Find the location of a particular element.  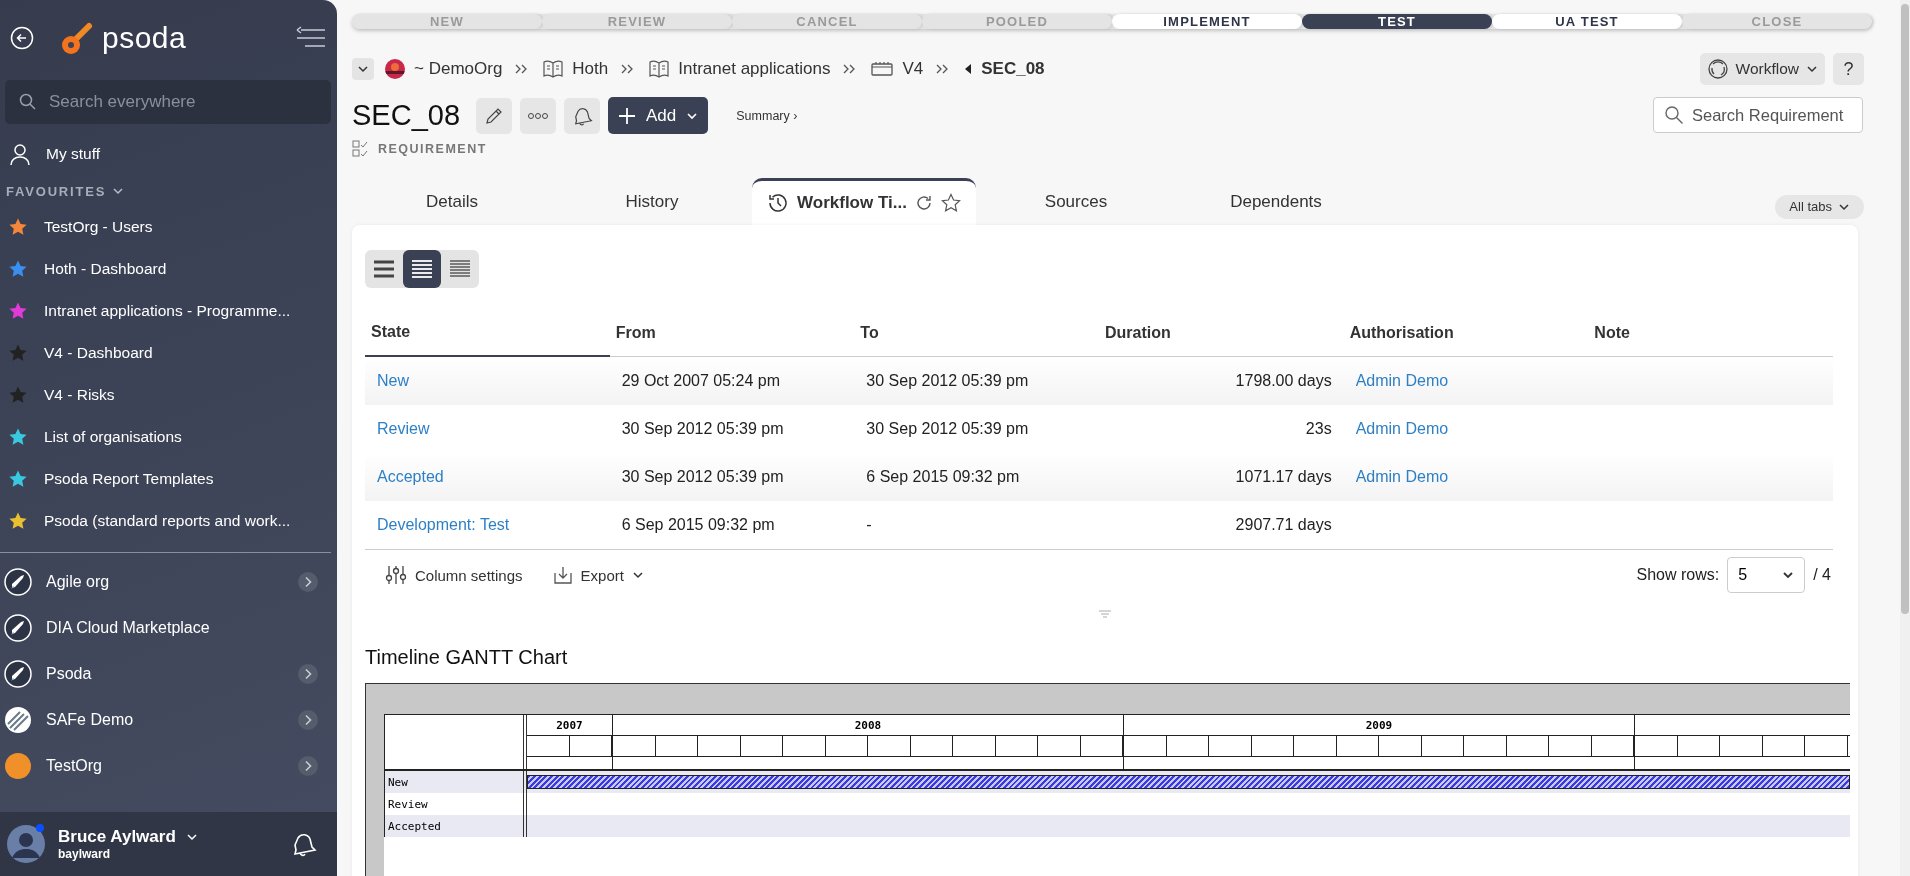

page-title: SEC_08 is located at coordinates (406, 115).